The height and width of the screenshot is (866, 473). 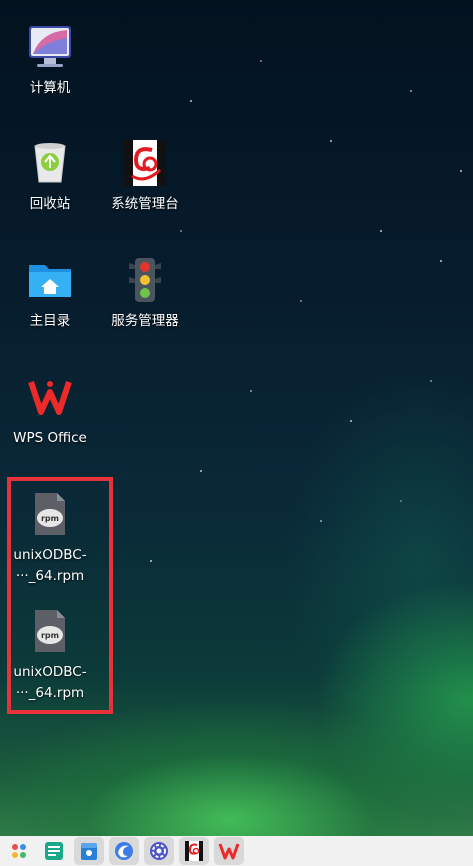 I want to click on desktop-icon-system-admin: 系统管理台, so click(x=145, y=177).